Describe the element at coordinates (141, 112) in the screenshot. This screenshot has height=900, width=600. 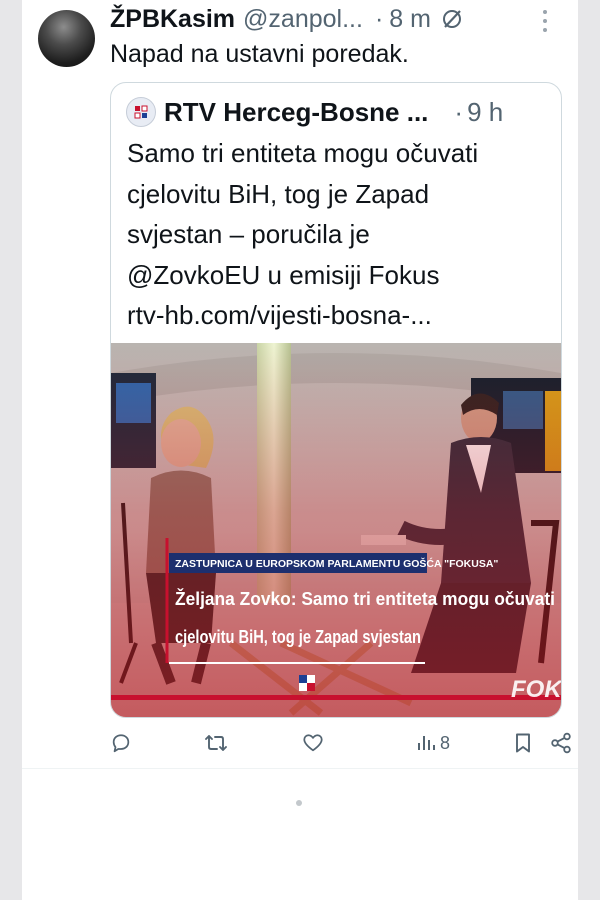
I see `rtv-logo-icon` at that location.